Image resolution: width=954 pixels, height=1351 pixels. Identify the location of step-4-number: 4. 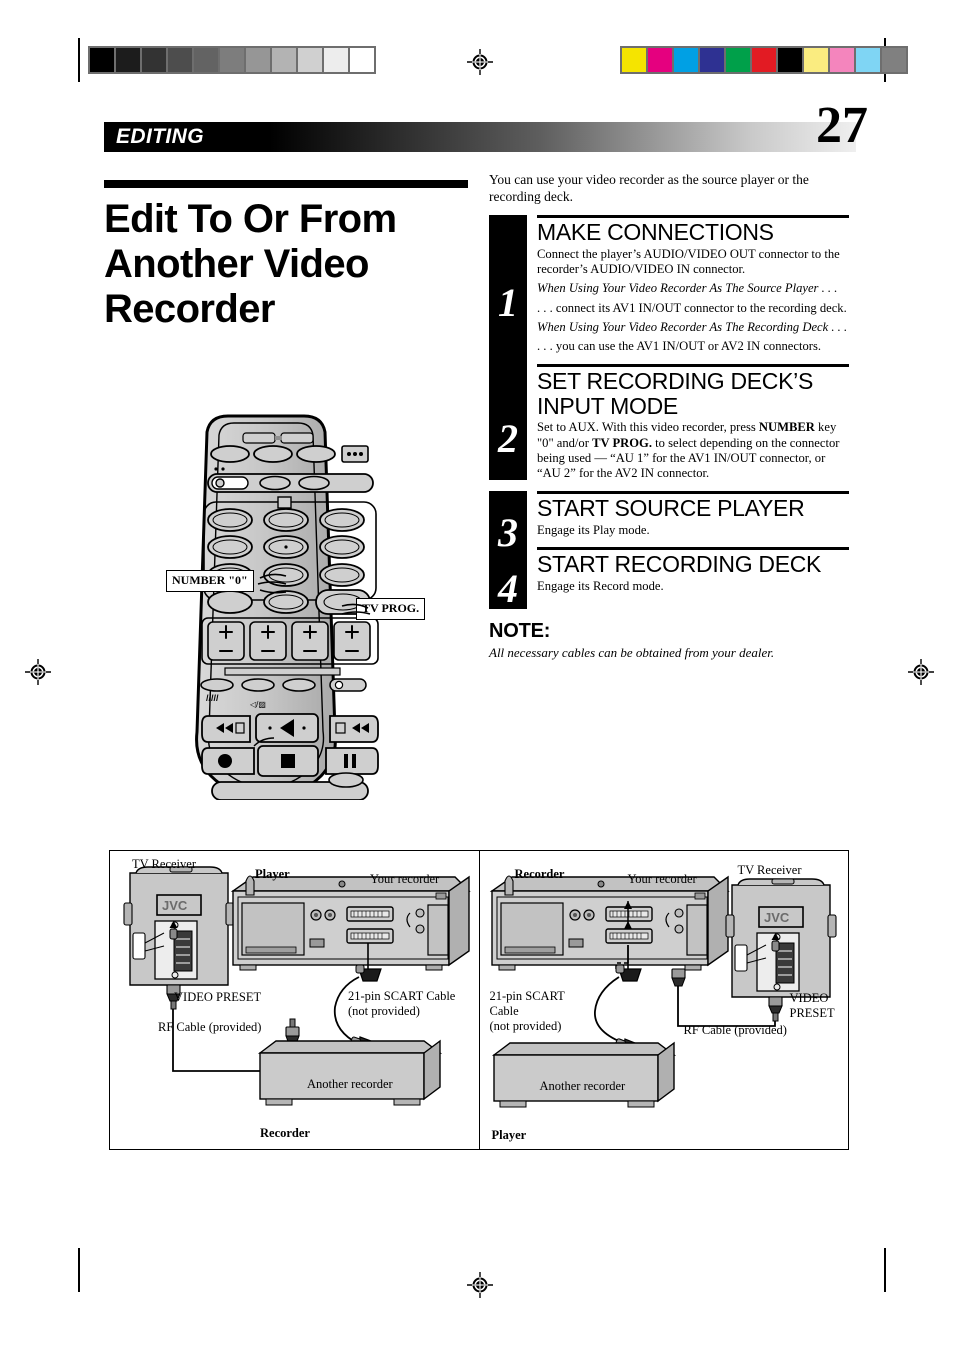
(508, 579).